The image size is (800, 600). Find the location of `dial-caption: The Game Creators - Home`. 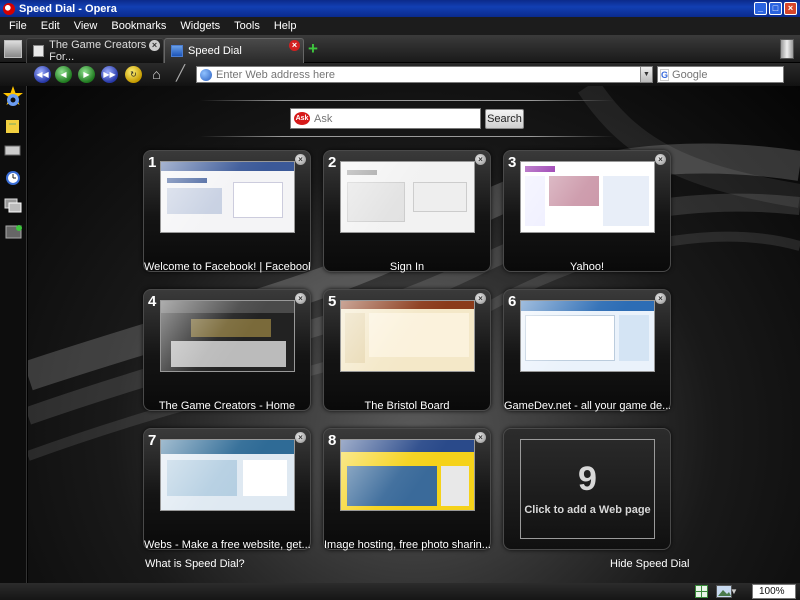

dial-caption: The Game Creators - Home is located at coordinates (227, 406).